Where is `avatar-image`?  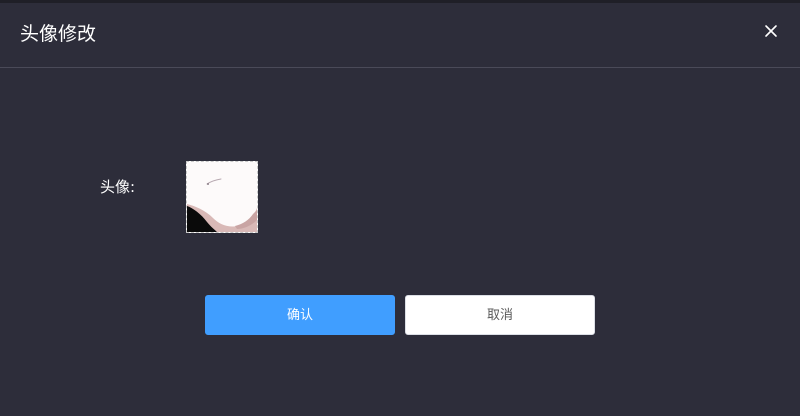 avatar-image is located at coordinates (222, 197).